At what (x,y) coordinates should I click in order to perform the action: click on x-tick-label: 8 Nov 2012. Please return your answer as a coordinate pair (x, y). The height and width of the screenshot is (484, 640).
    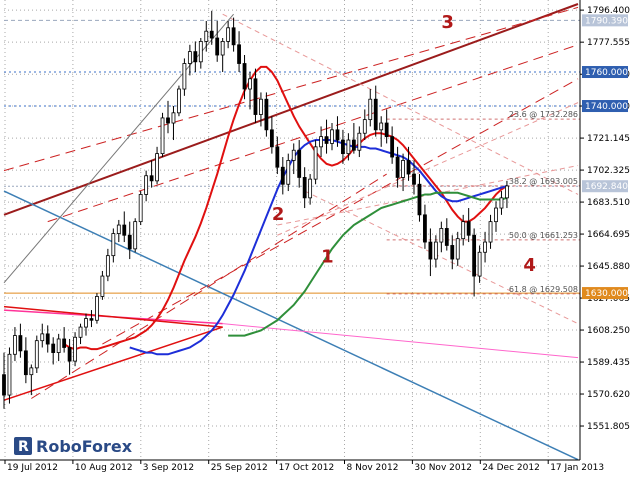
    Looking at the image, I should click on (373, 468).